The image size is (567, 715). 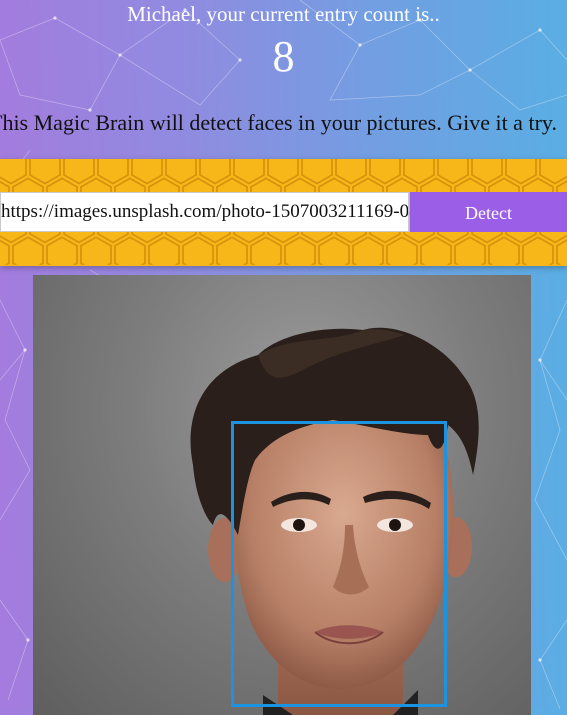 I want to click on entry-count-value: 8, so click(x=283, y=56).